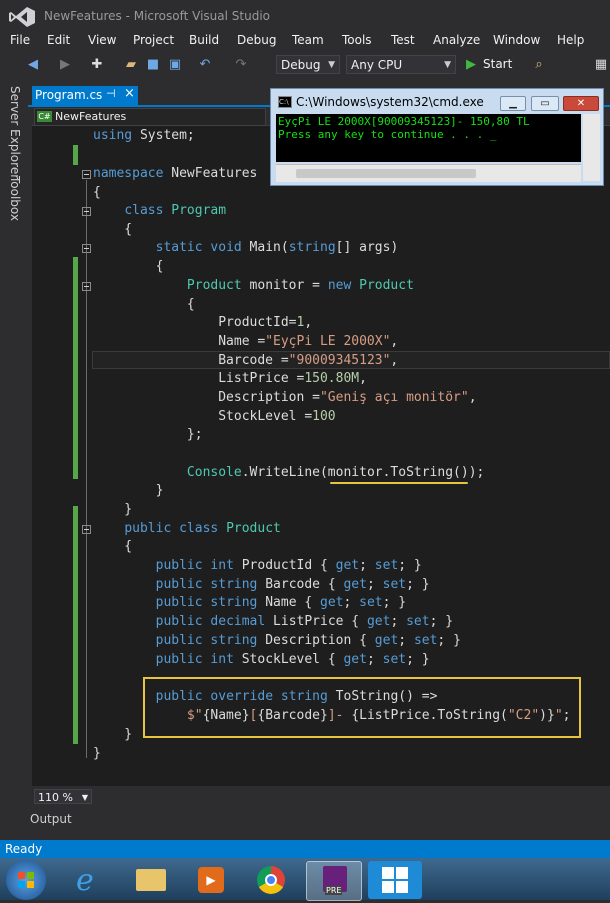  Describe the element at coordinates (301, 65) in the screenshot. I see `configuration-value: Debug` at that location.